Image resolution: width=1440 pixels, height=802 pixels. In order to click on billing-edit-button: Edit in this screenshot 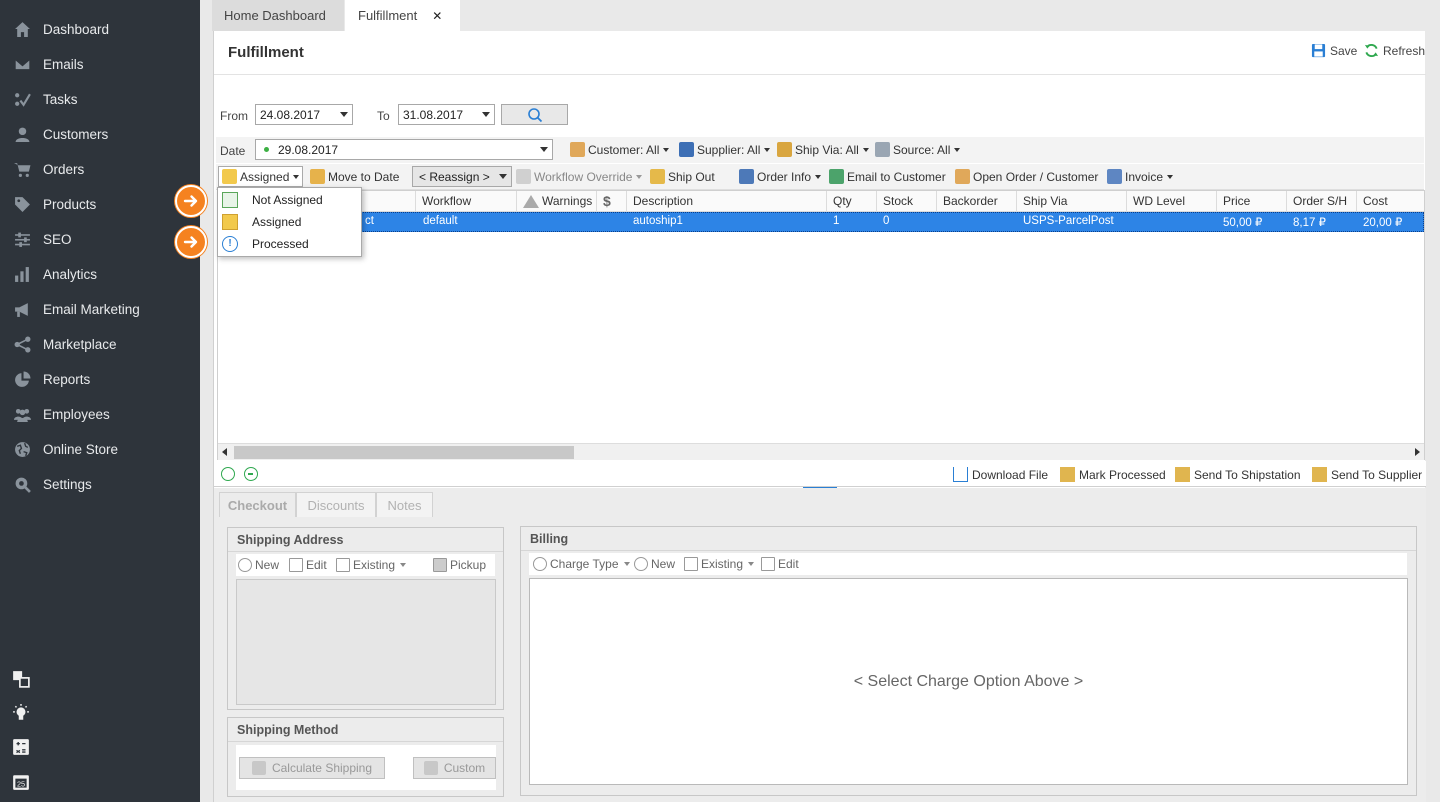, I will do `click(780, 564)`.